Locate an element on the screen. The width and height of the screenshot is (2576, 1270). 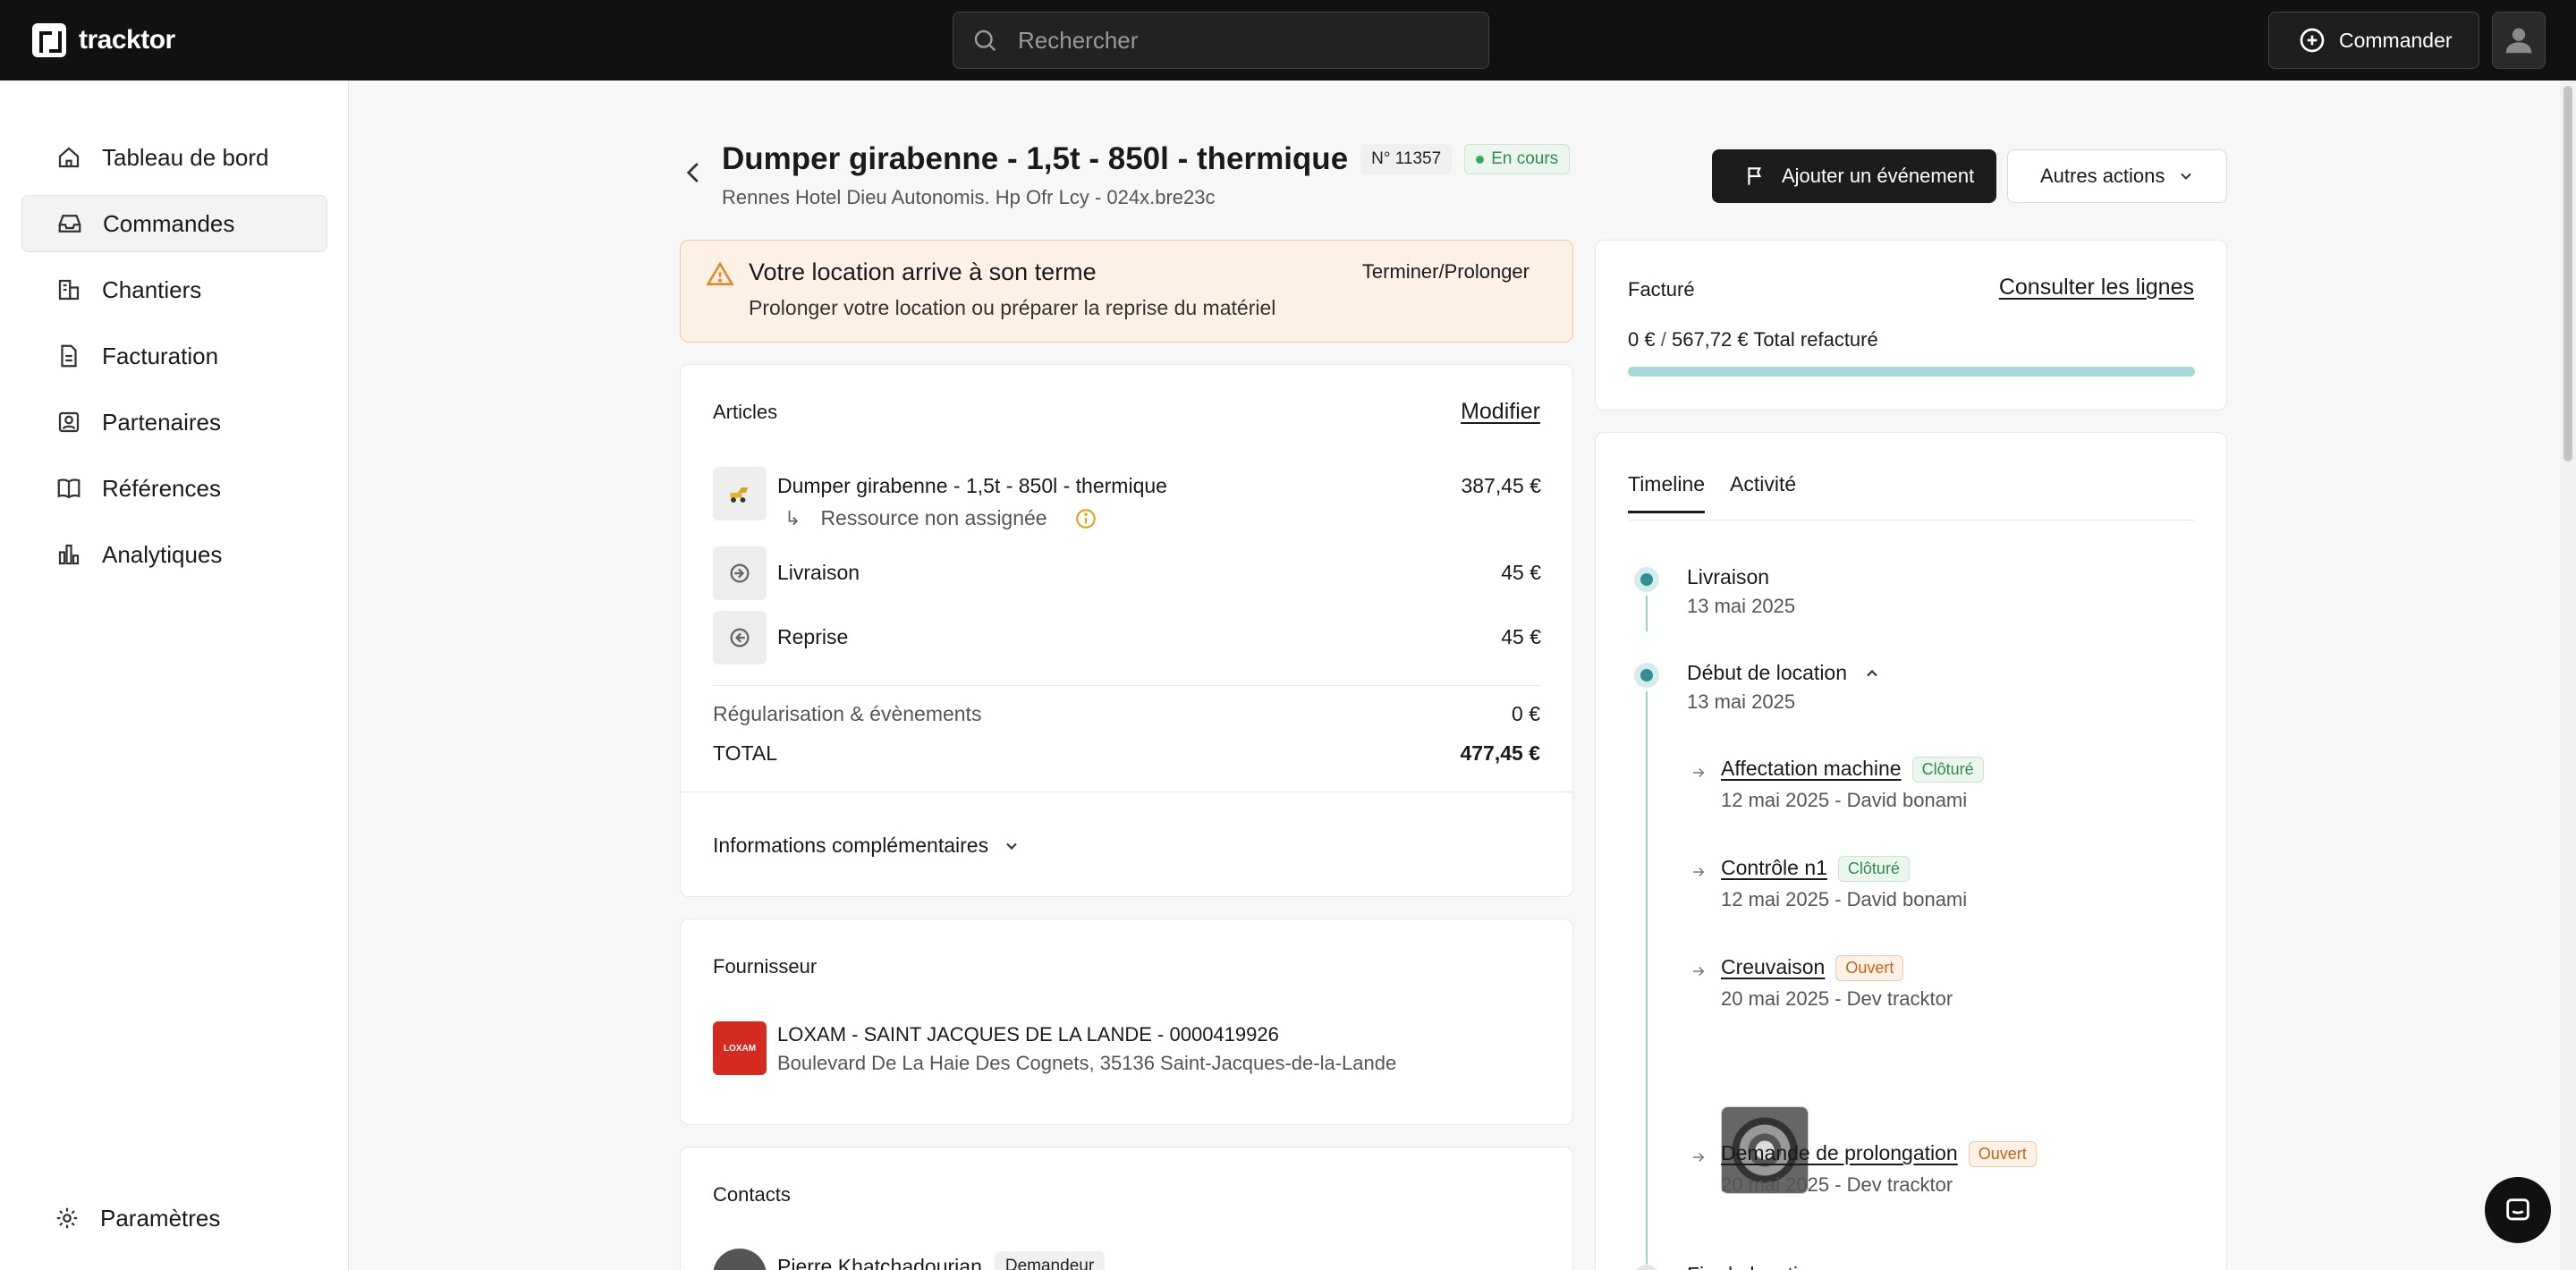
sub-event-title: Contrôle n1 is located at coordinates (1774, 867).